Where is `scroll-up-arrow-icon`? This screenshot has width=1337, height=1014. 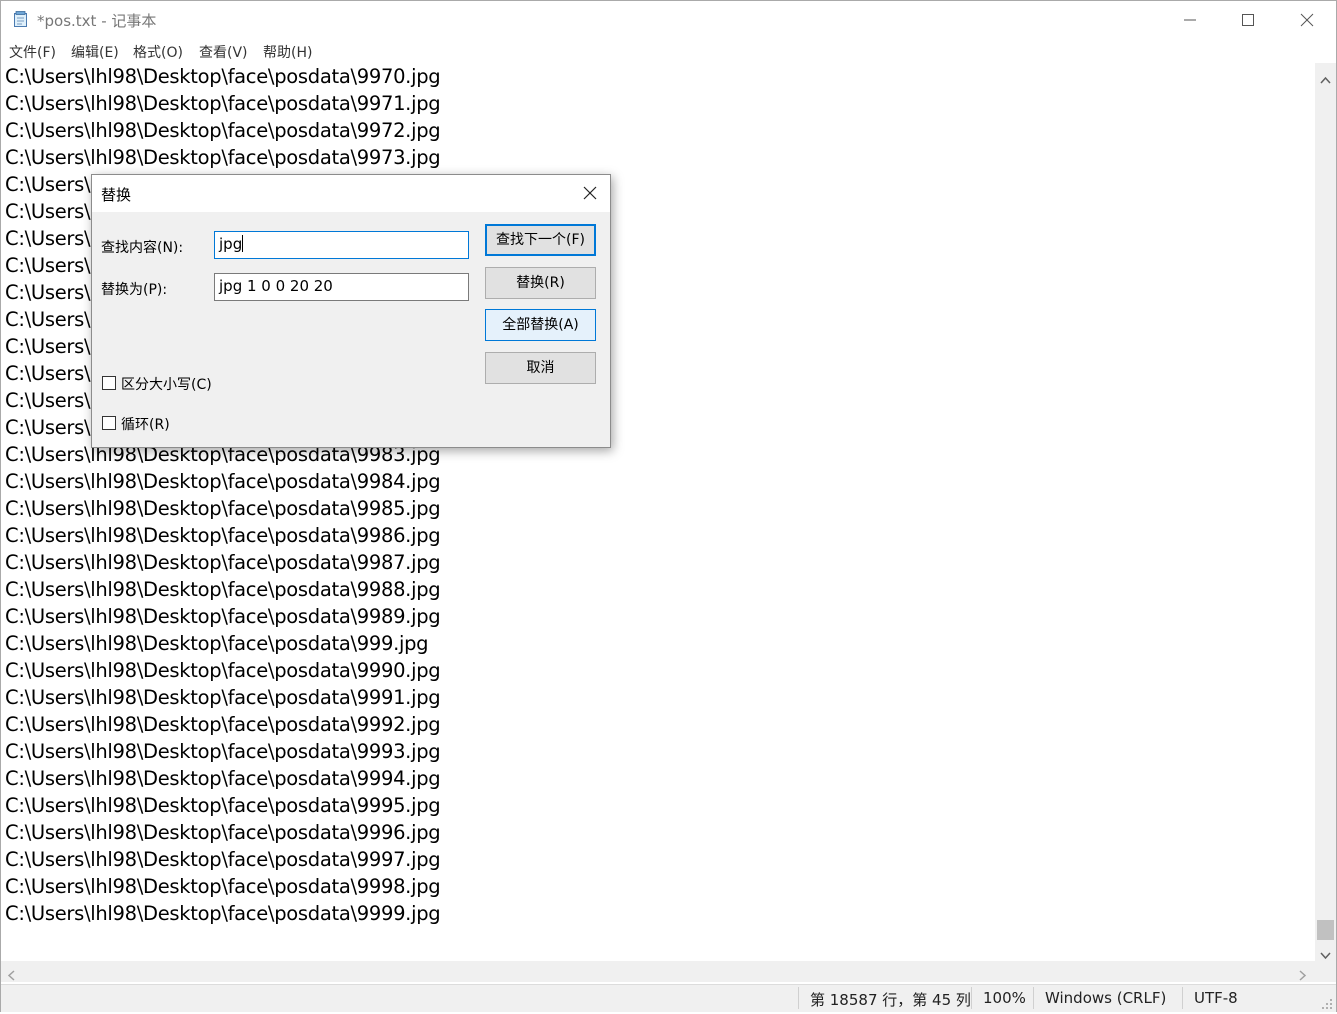
scroll-up-arrow-icon is located at coordinates (1325, 78).